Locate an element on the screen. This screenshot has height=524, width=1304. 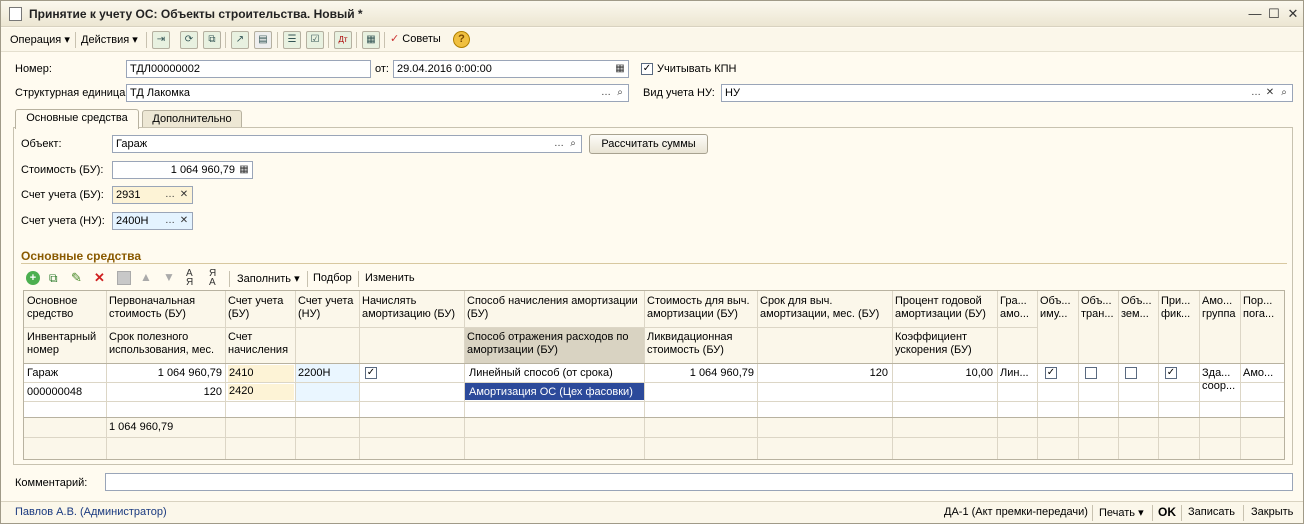
copy-icon: ⧉ is located at coordinates (212, 40).